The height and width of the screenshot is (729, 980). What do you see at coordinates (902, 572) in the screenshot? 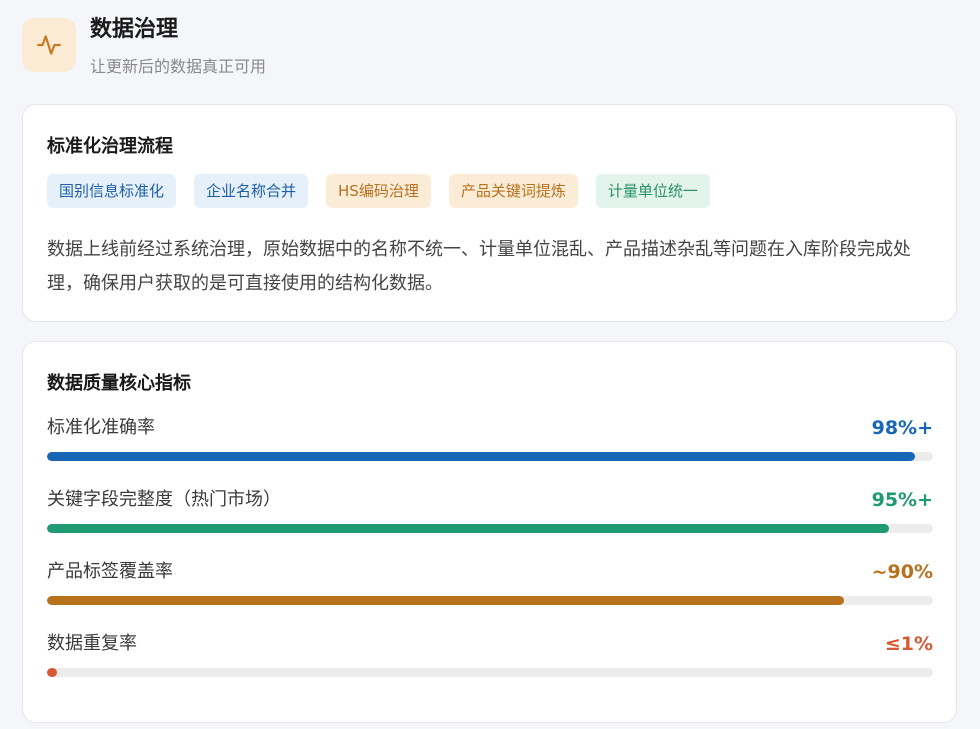
I see `metric-value: ~90%` at bounding box center [902, 572].